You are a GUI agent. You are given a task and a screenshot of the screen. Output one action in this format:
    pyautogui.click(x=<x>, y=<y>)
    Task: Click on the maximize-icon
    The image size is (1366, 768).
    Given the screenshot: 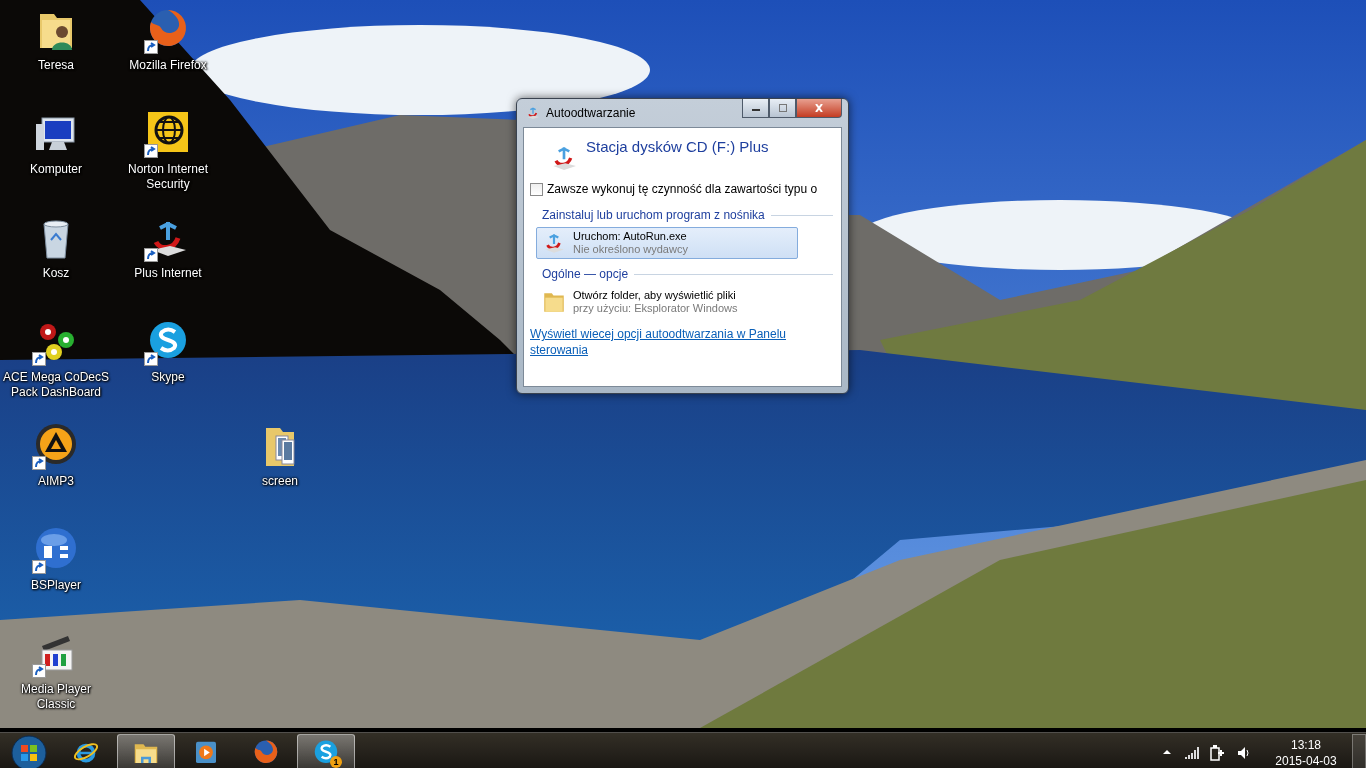 What is the action you would take?
    pyautogui.click(x=782, y=108)
    